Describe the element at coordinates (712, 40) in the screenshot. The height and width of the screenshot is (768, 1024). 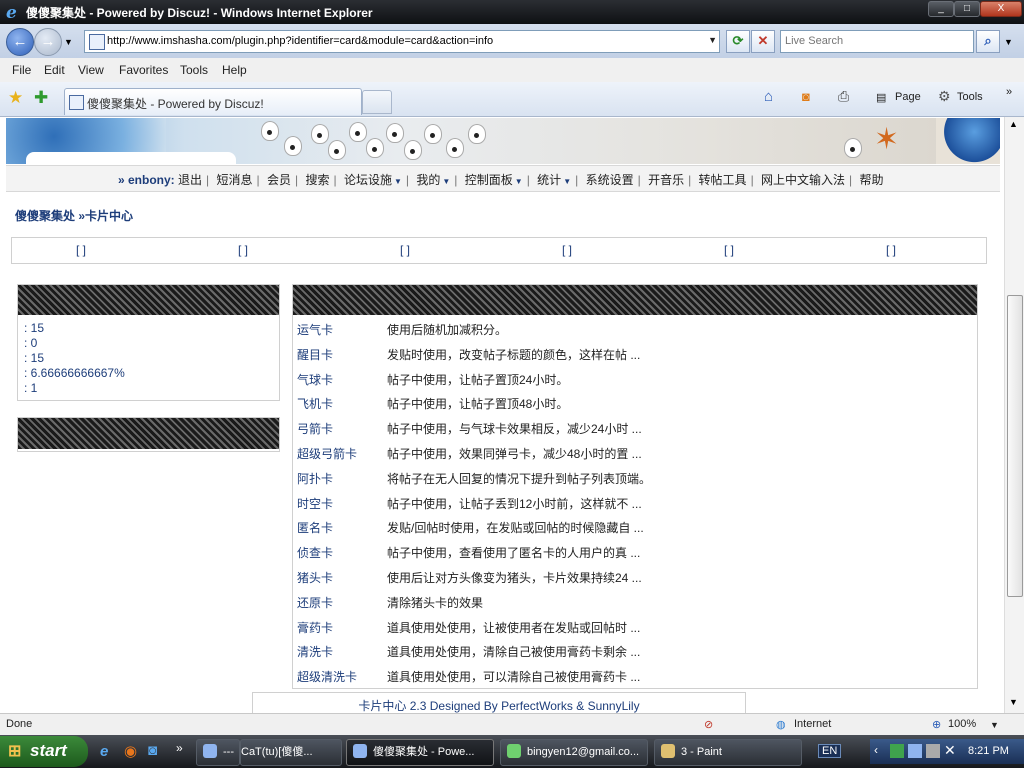
I see `address-dropdown-icon: ▼` at that location.